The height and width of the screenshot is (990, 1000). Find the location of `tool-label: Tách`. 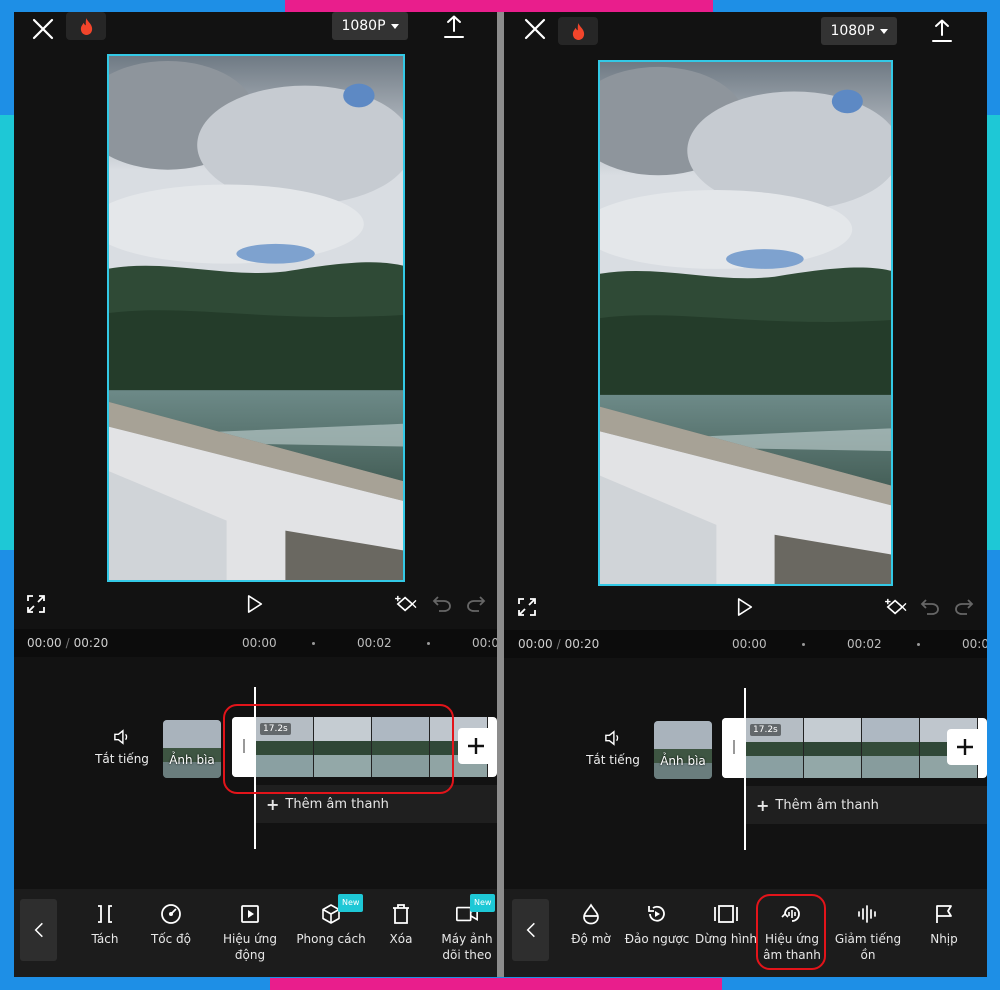

tool-label: Tách is located at coordinates (105, 939).